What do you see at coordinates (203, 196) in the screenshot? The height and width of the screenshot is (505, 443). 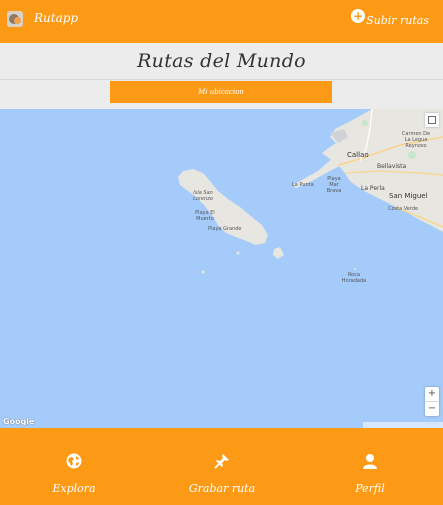 I see `map-label-isla-san-lorenzo: Isla San Lorenzo` at bounding box center [203, 196].